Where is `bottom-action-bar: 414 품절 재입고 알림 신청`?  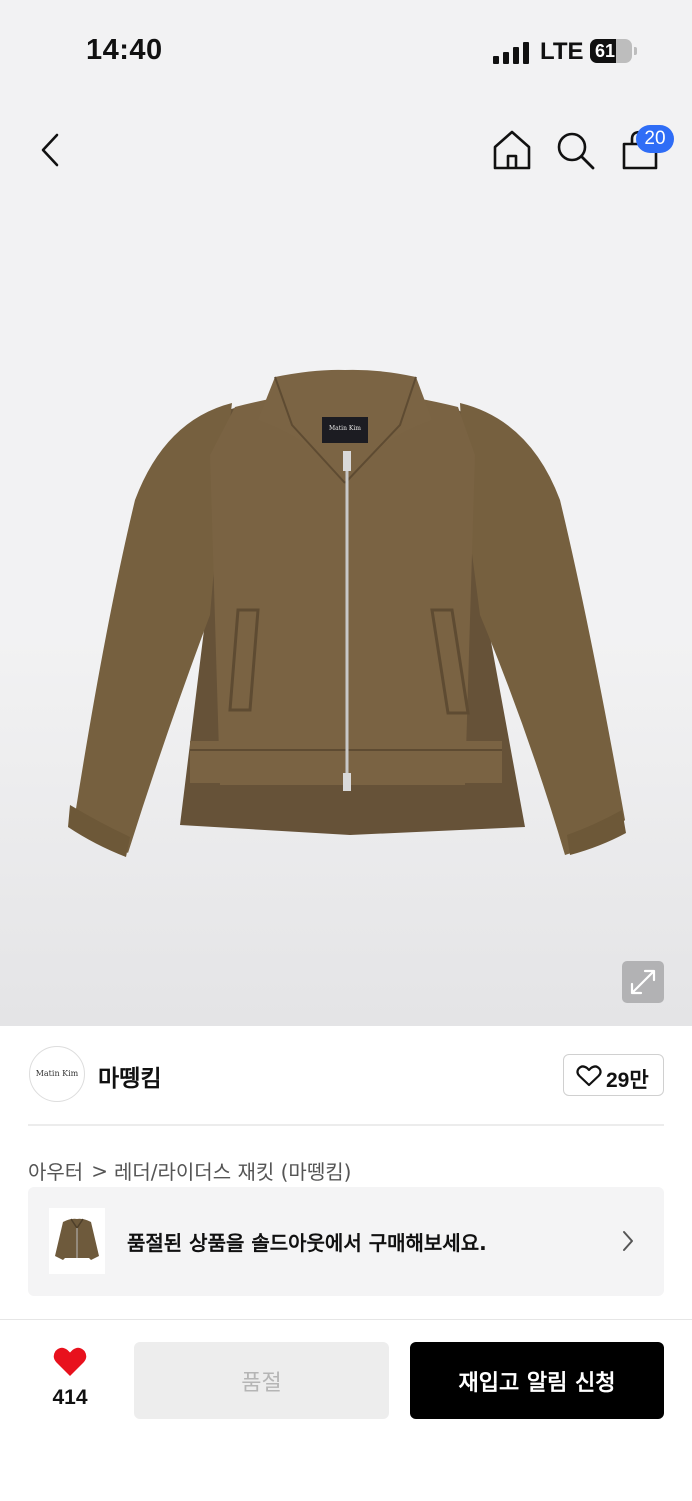 bottom-action-bar: 414 품절 재입고 알림 신청 is located at coordinates (346, 1410).